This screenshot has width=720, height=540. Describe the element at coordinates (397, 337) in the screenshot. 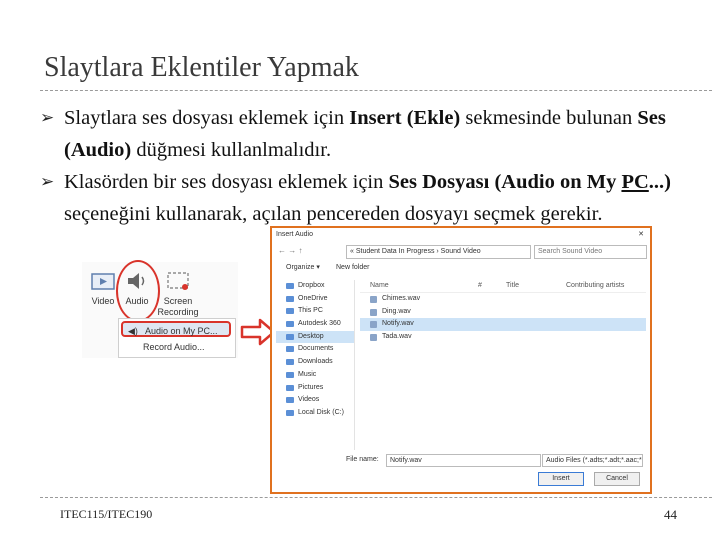

I see `file-name: Tada.wav` at that location.